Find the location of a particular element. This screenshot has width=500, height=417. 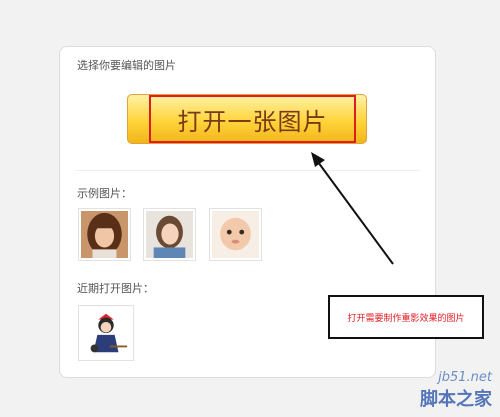

site-watermark: jb51.net 脚本之家 is located at coordinates (456, 390).